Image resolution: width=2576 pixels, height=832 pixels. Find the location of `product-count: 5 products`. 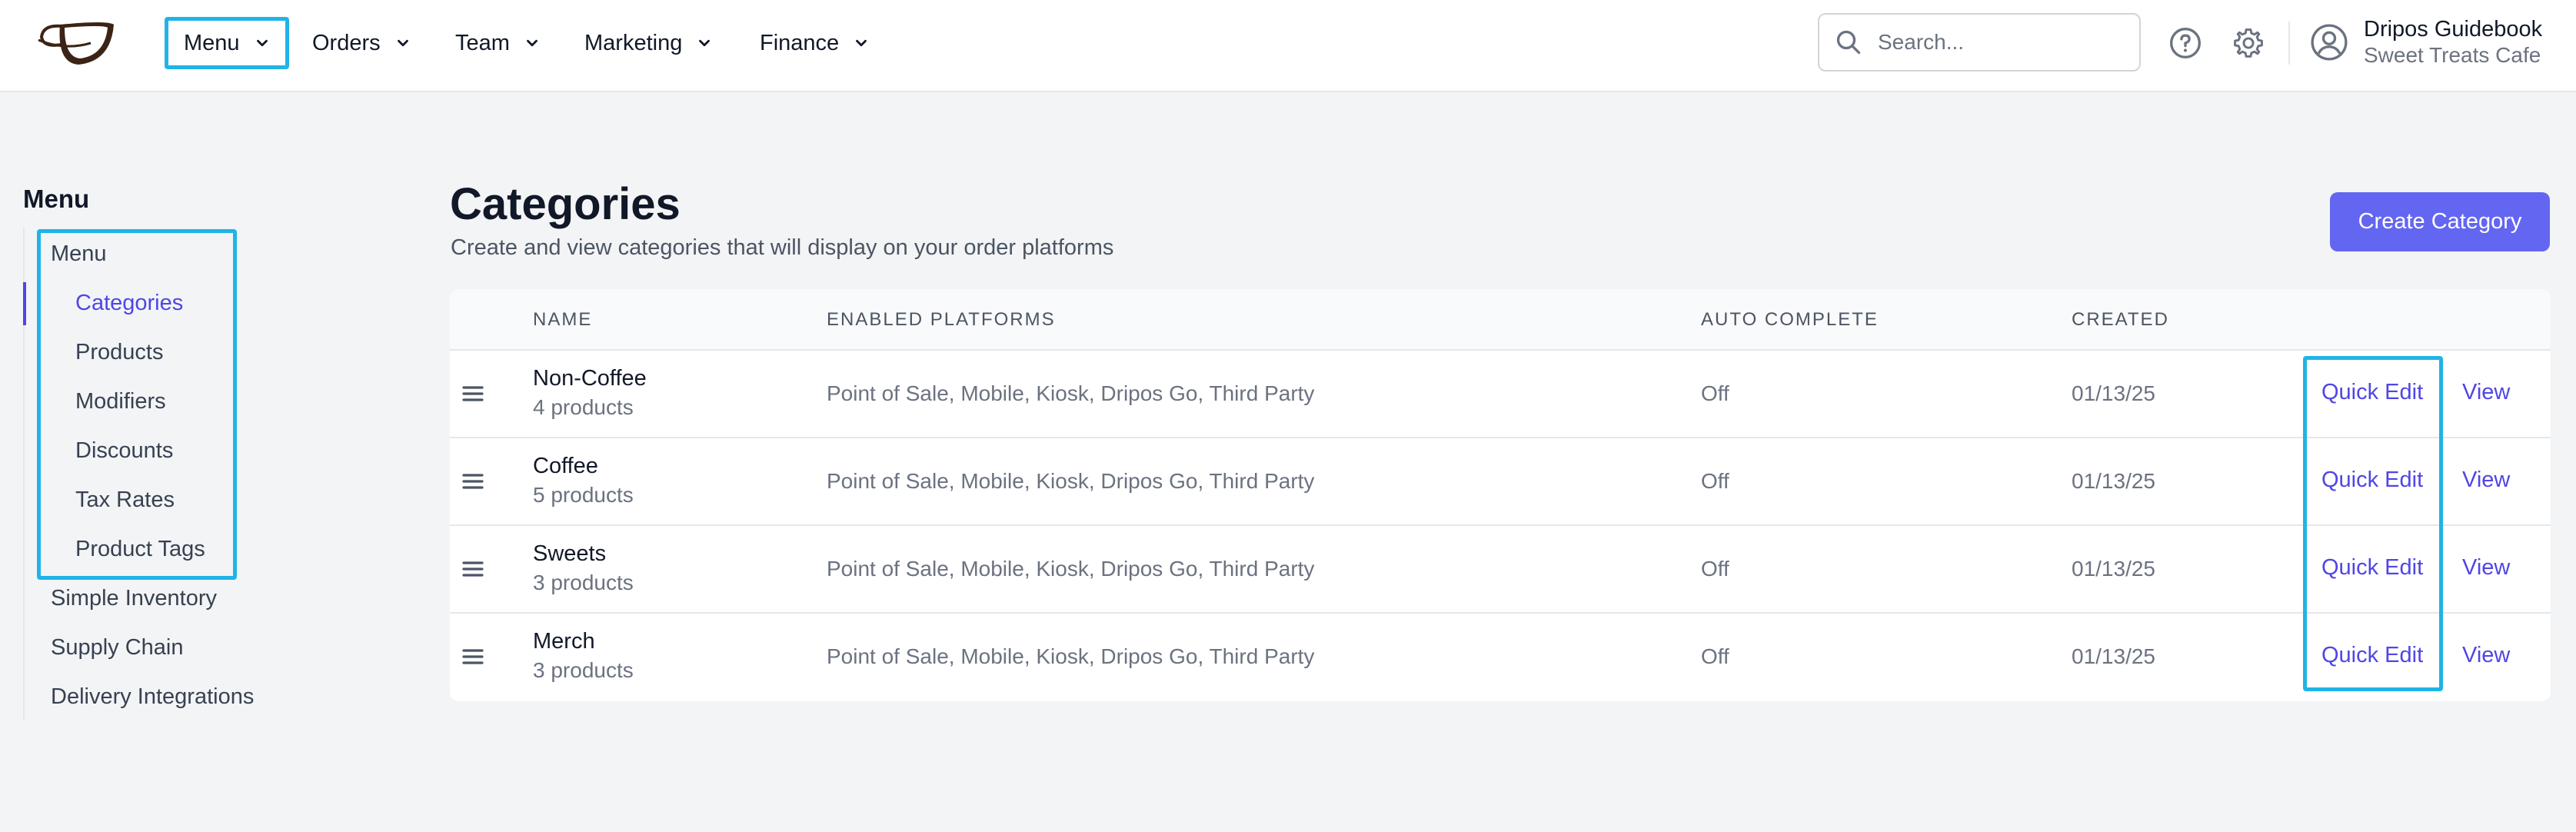

product-count: 5 products is located at coordinates (583, 495).